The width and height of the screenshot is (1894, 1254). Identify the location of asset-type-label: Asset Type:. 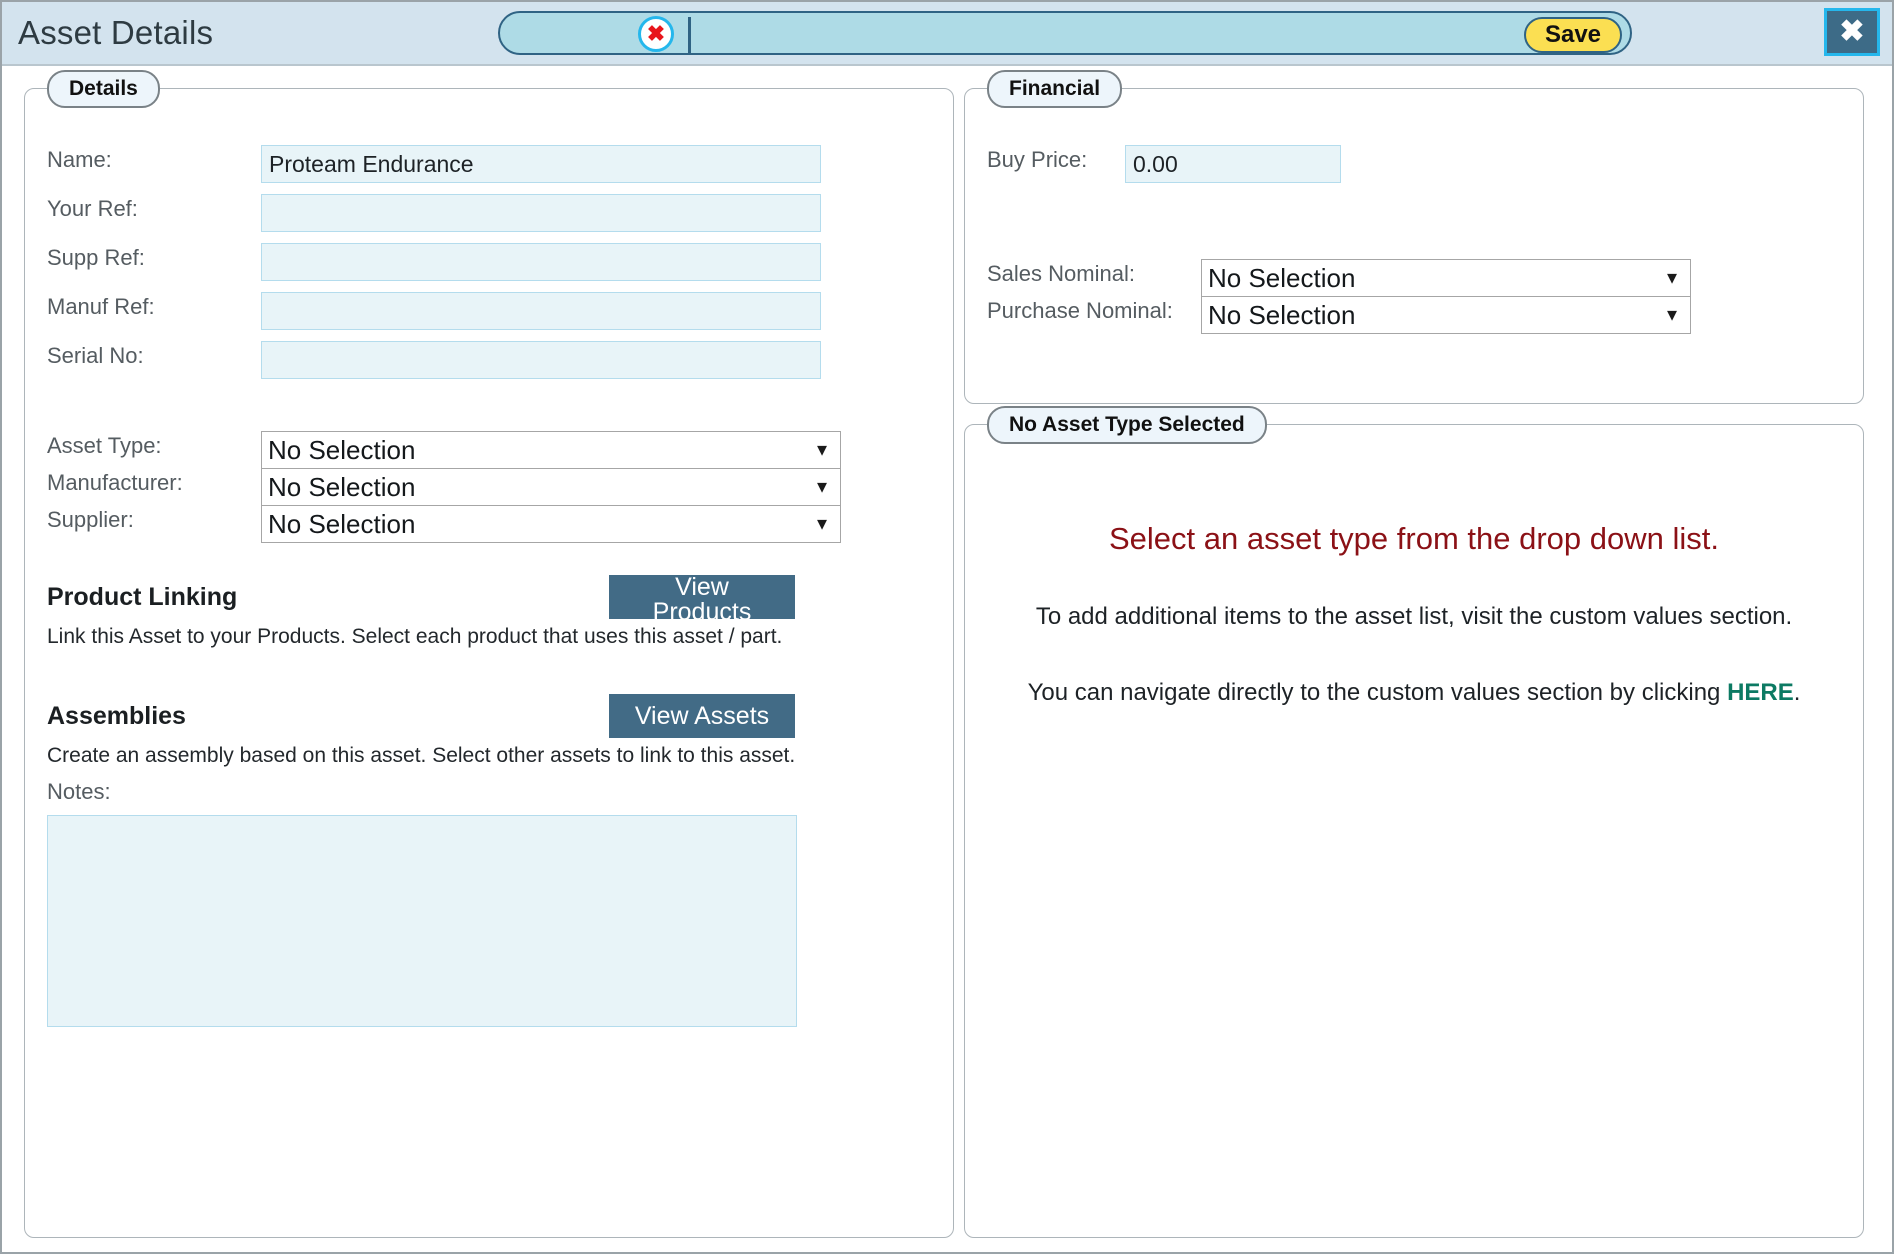
(104, 445).